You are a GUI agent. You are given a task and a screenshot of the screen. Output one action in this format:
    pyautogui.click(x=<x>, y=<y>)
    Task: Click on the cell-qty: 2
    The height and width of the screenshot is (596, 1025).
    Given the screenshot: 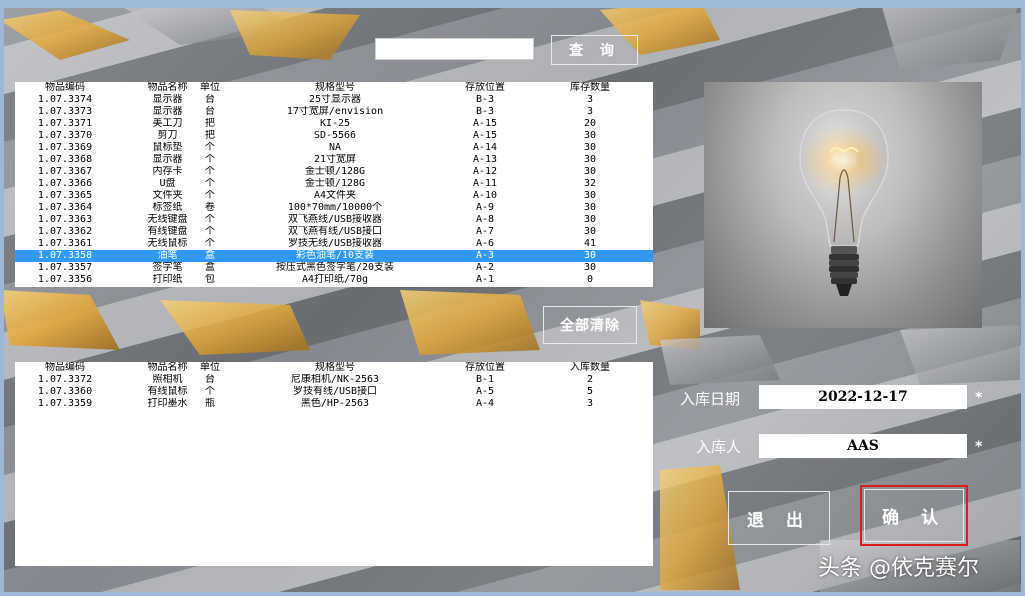 What is the action you would take?
    pyautogui.click(x=590, y=379)
    